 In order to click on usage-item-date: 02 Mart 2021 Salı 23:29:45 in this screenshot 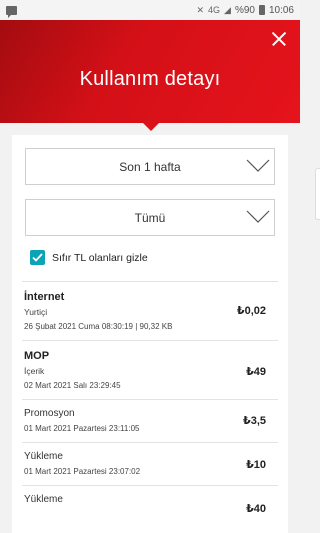, I will do `click(72, 385)`.